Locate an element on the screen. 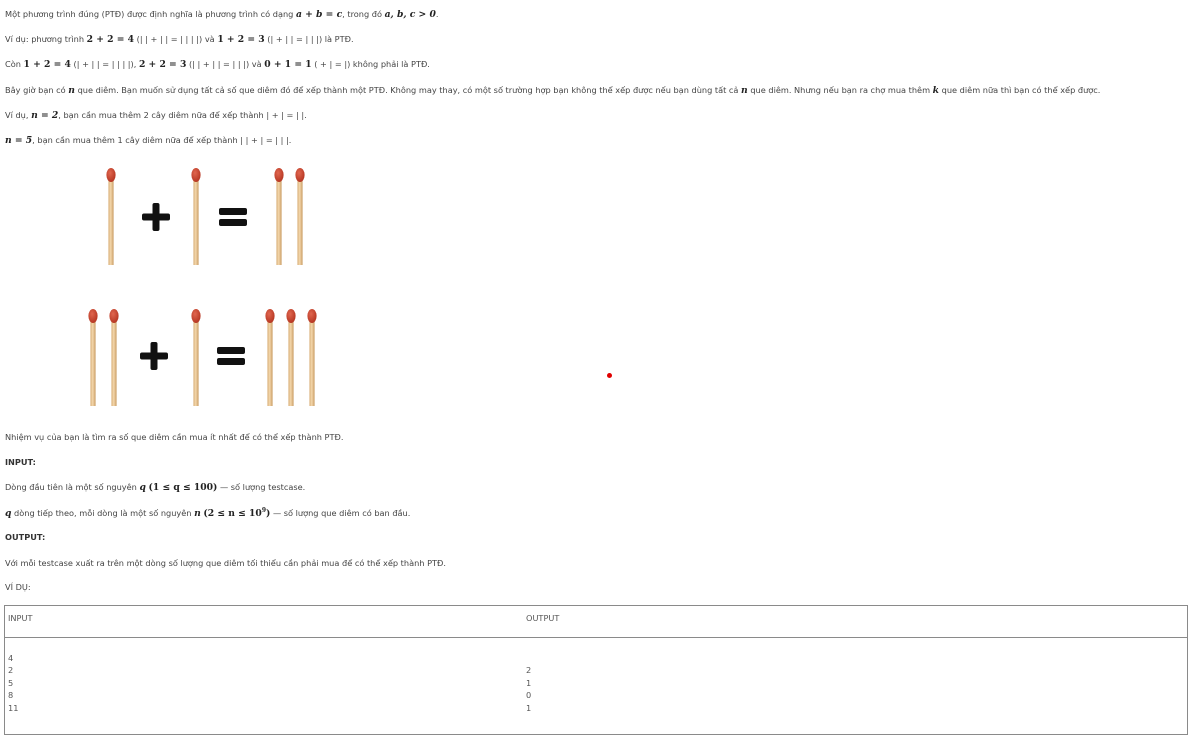 The image size is (1197, 752). output-title: OUTPUT: is located at coordinates (25, 537).